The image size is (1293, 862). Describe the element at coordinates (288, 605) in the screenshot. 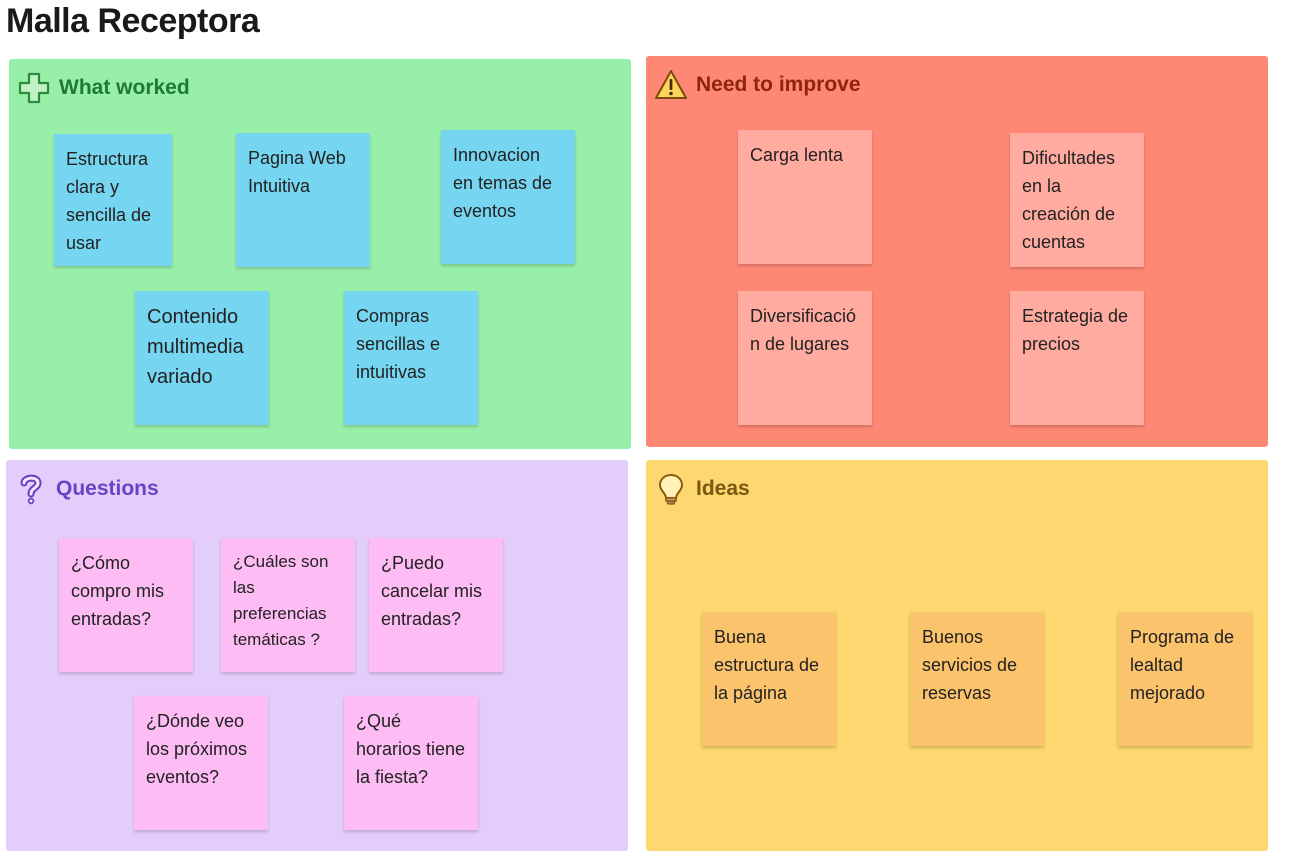

I see `sticky-note: ¿Cuáles son las preferencias temáticas ?` at that location.